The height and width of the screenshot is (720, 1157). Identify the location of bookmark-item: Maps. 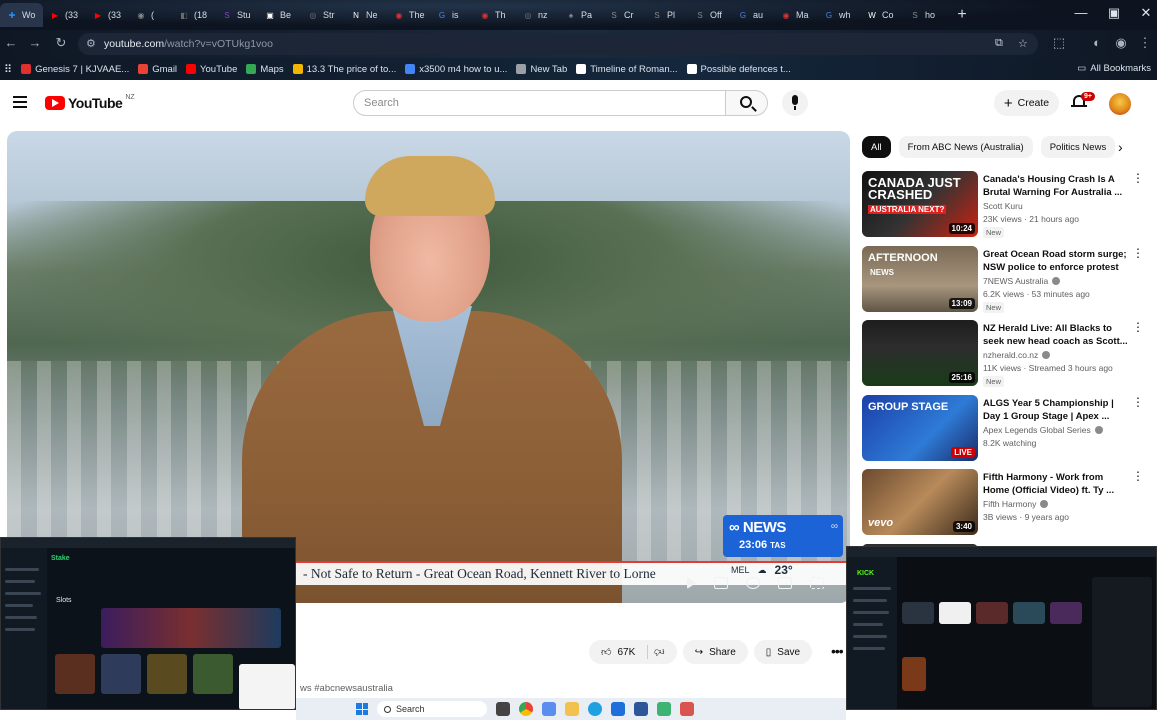
(265, 69).